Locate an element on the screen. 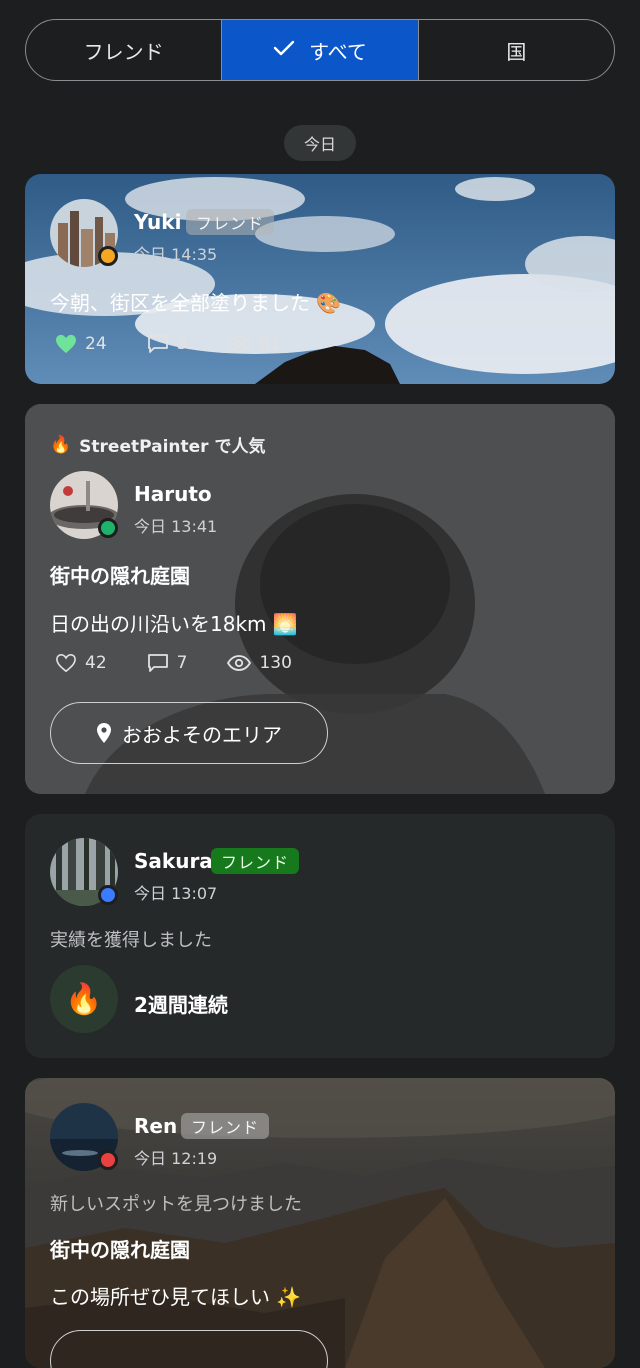 This screenshot has width=640, height=1368. segment-all: すべて is located at coordinates (320, 50).